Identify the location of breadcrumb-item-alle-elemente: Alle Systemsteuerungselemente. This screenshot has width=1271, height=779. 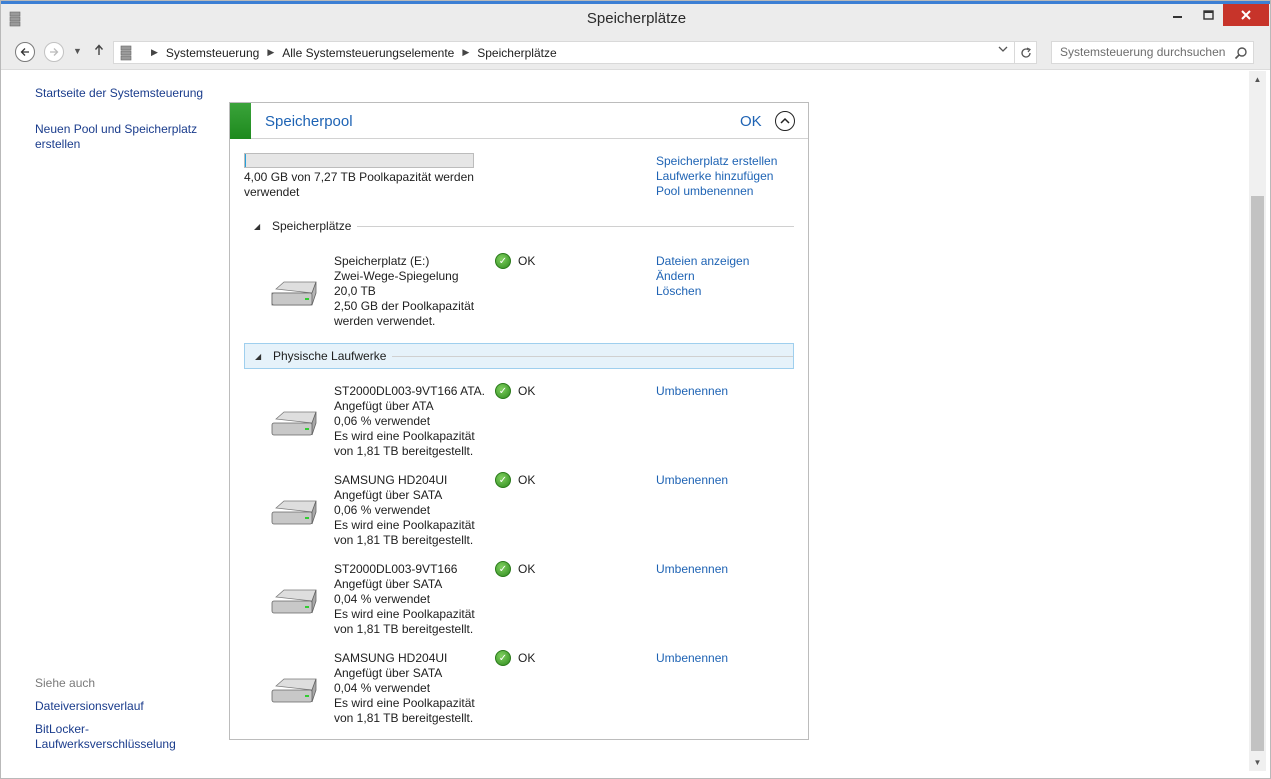
(368, 53).